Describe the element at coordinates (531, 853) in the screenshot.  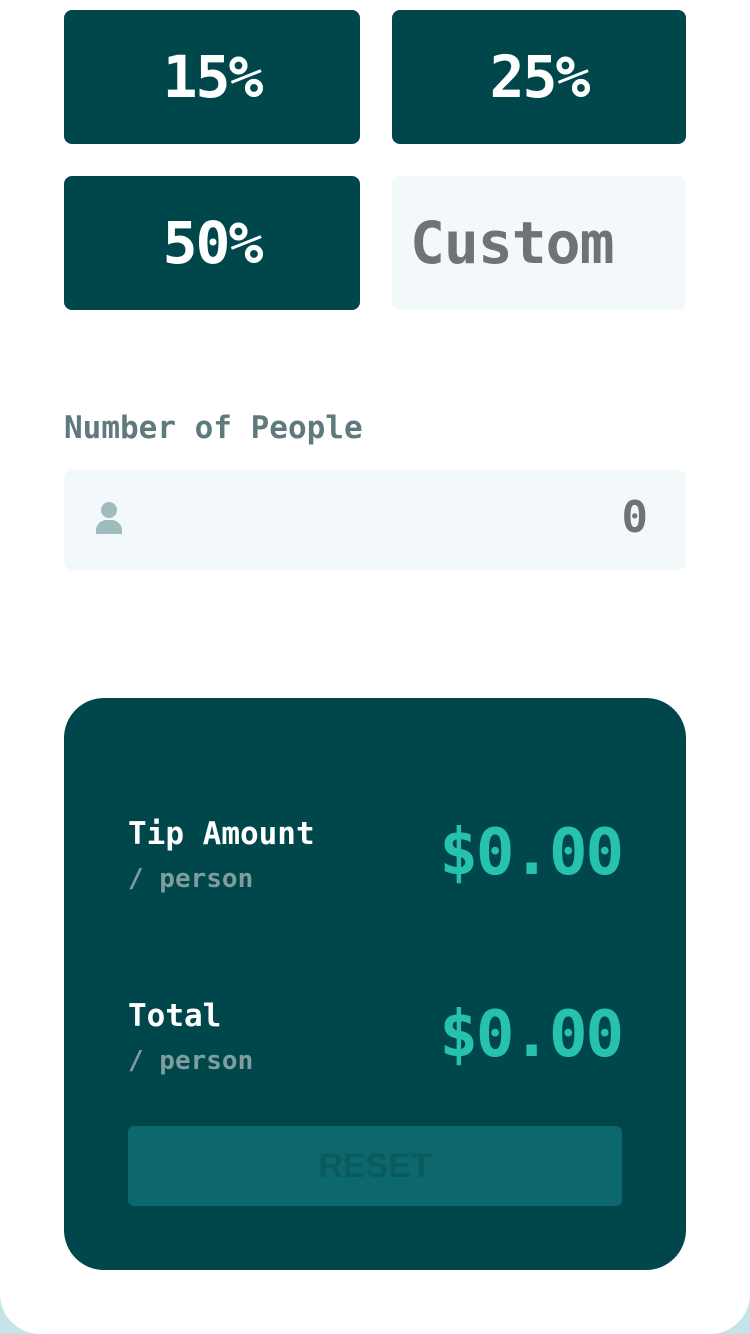
I see `tip-amount-value: $0.00` at that location.